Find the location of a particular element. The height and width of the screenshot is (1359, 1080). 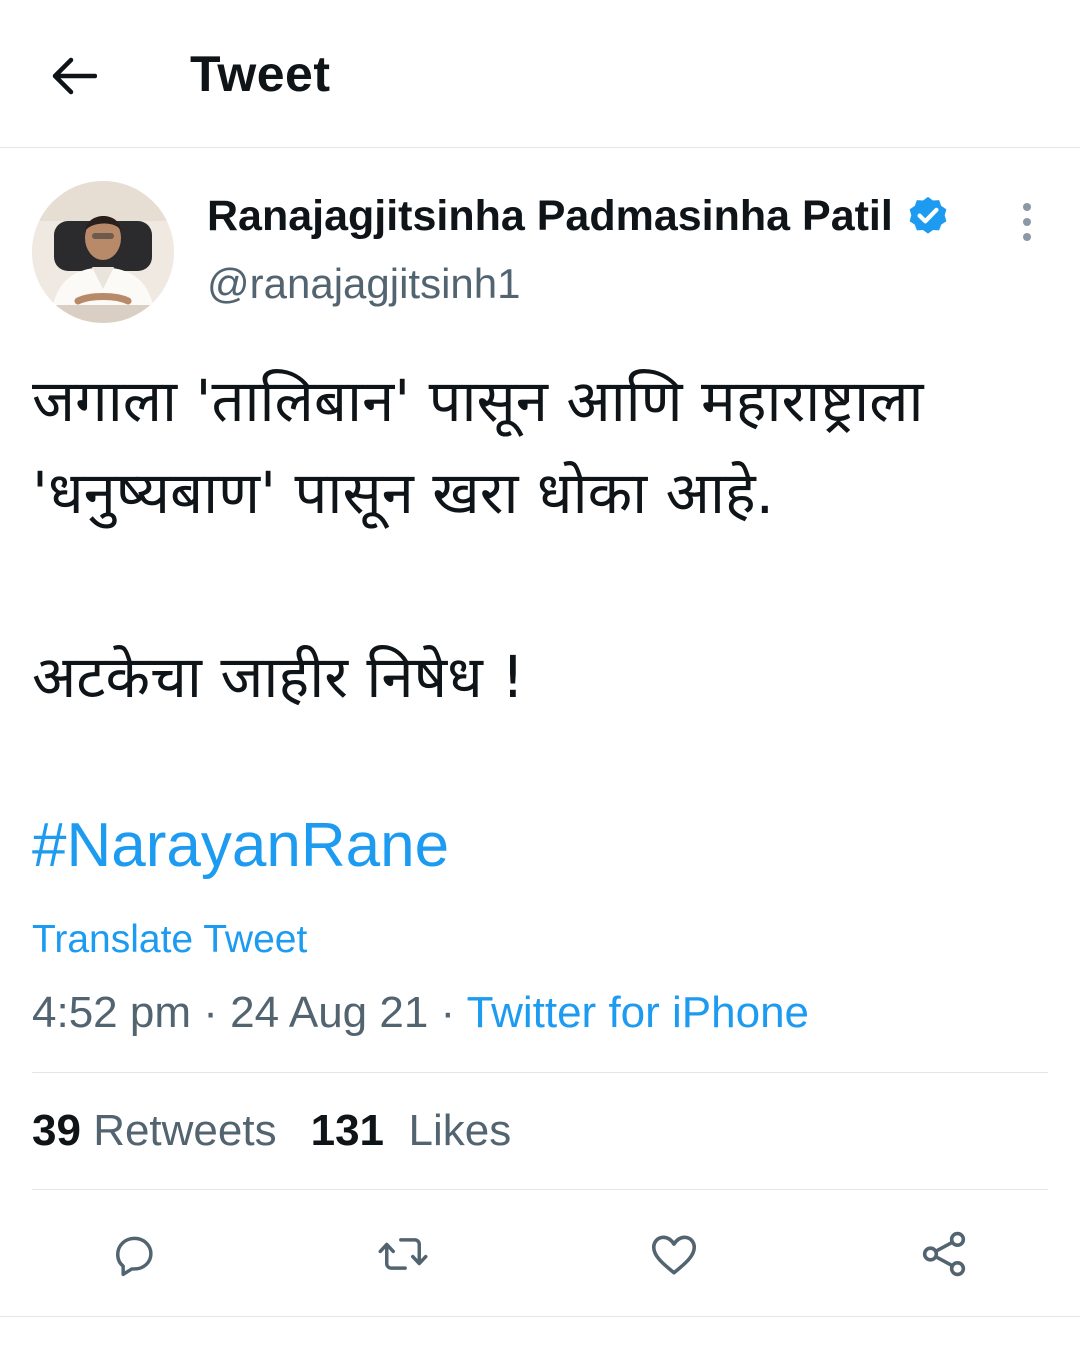

reply-button is located at coordinates (134, 1254).